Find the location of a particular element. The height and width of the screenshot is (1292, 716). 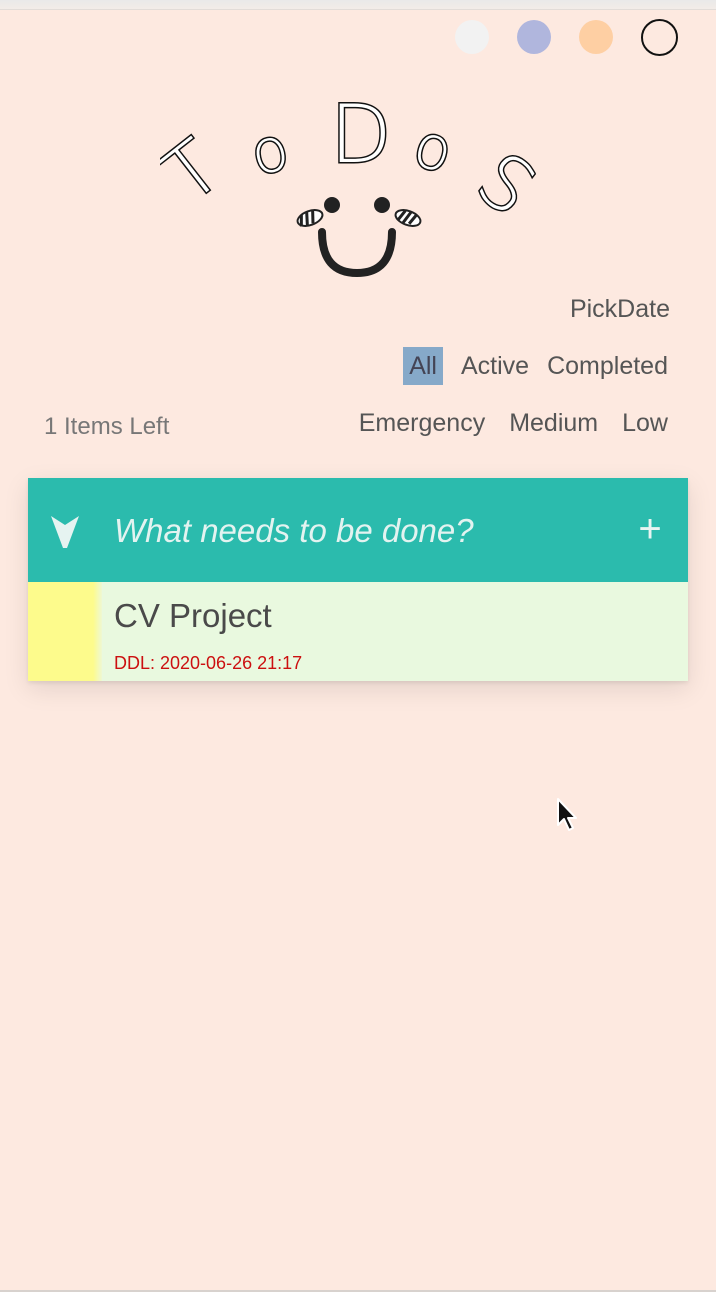

logo-letter: D is located at coordinates (361, 134).